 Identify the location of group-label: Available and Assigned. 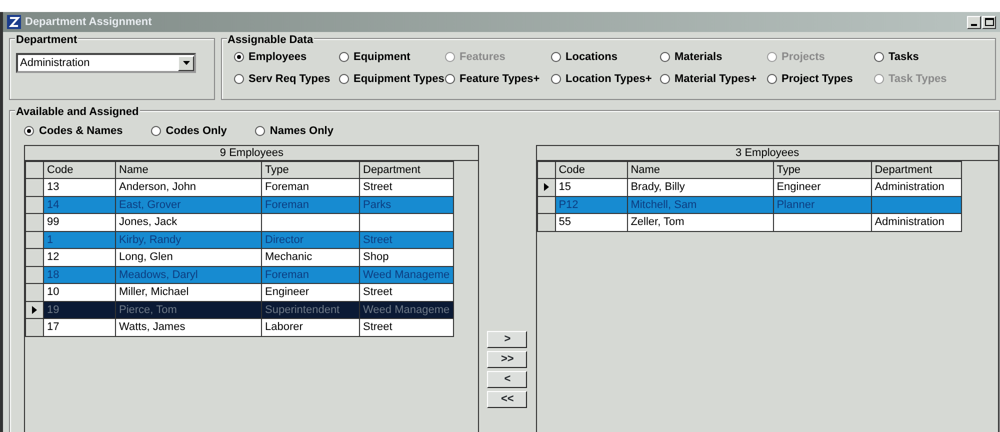
(77, 112).